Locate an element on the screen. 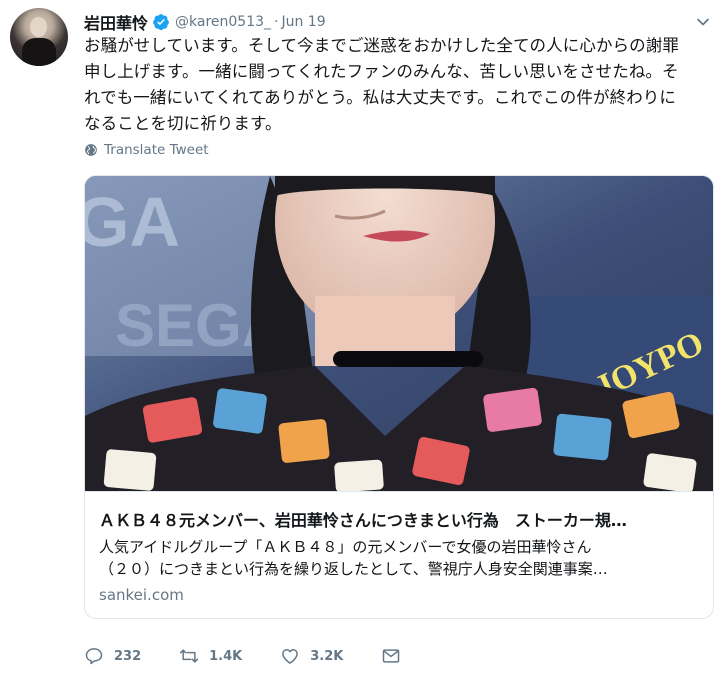 Image resolution: width=725 pixels, height=675 pixels. handle: @karen0513_ is located at coordinates (223, 22).